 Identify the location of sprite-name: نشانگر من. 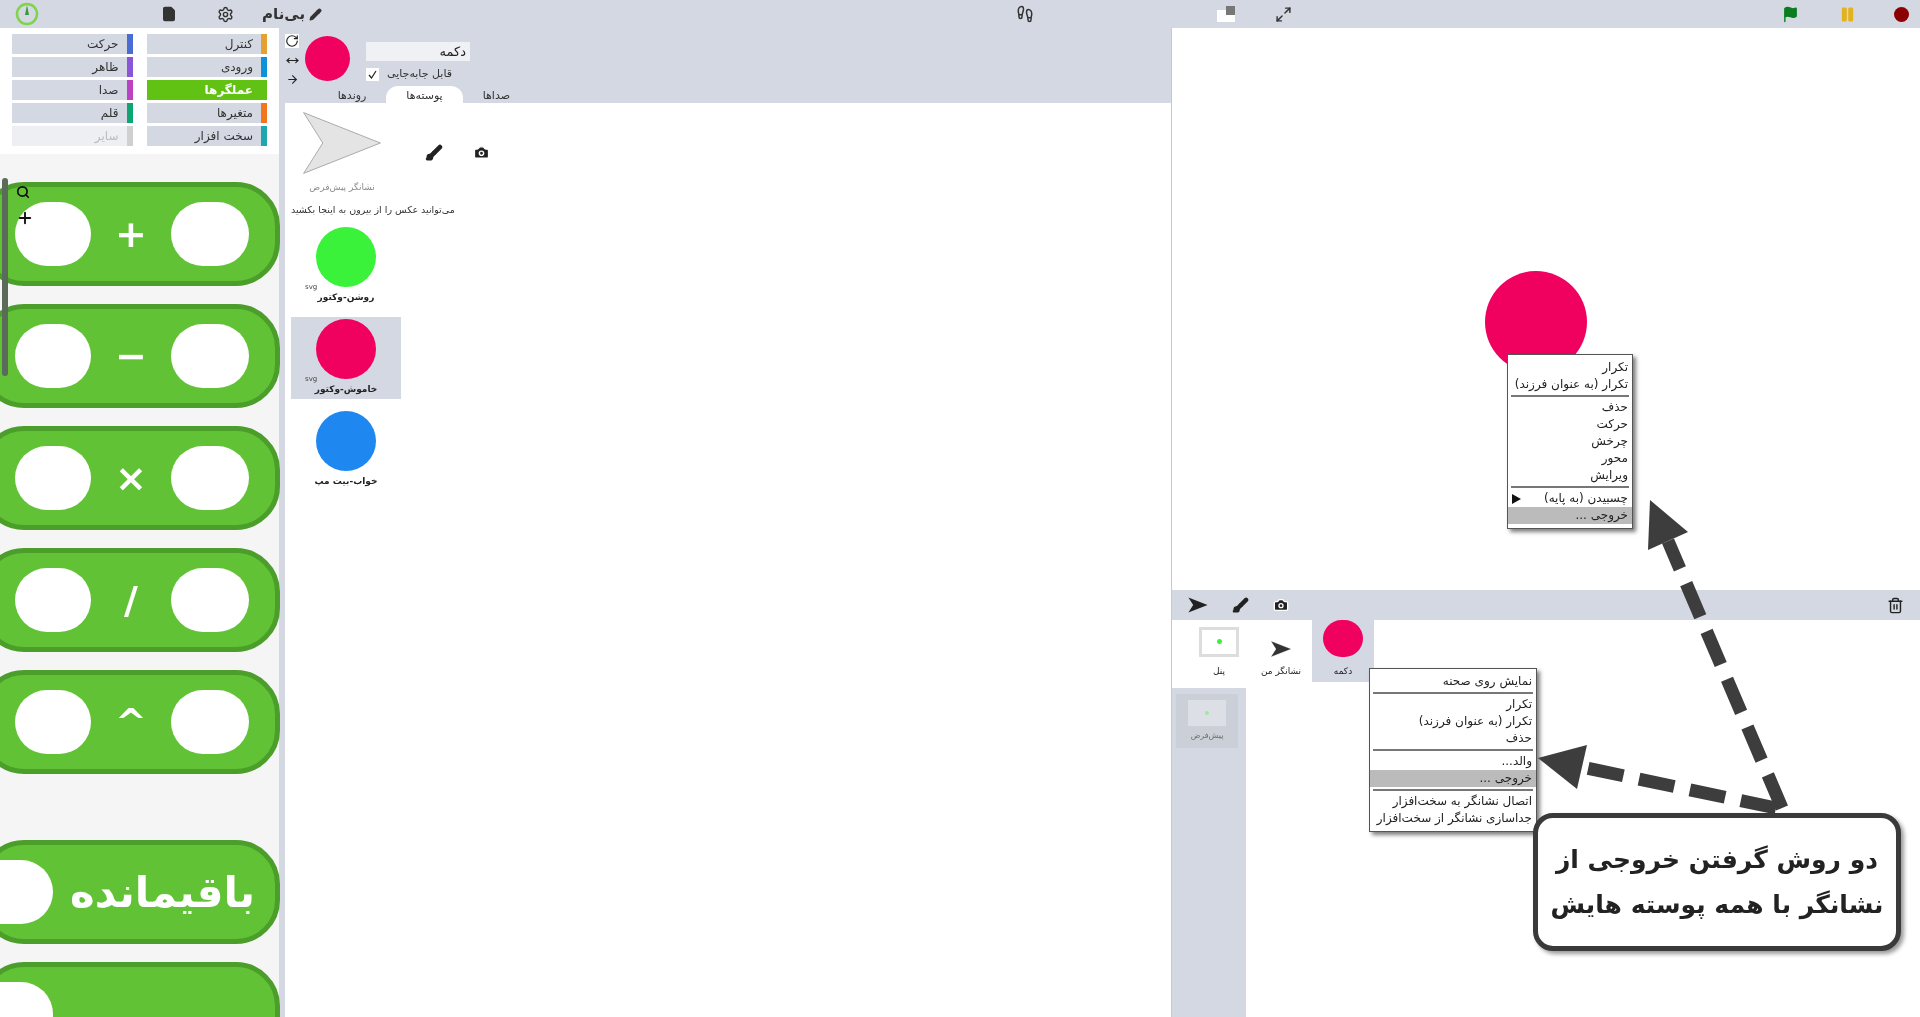
(1281, 671).